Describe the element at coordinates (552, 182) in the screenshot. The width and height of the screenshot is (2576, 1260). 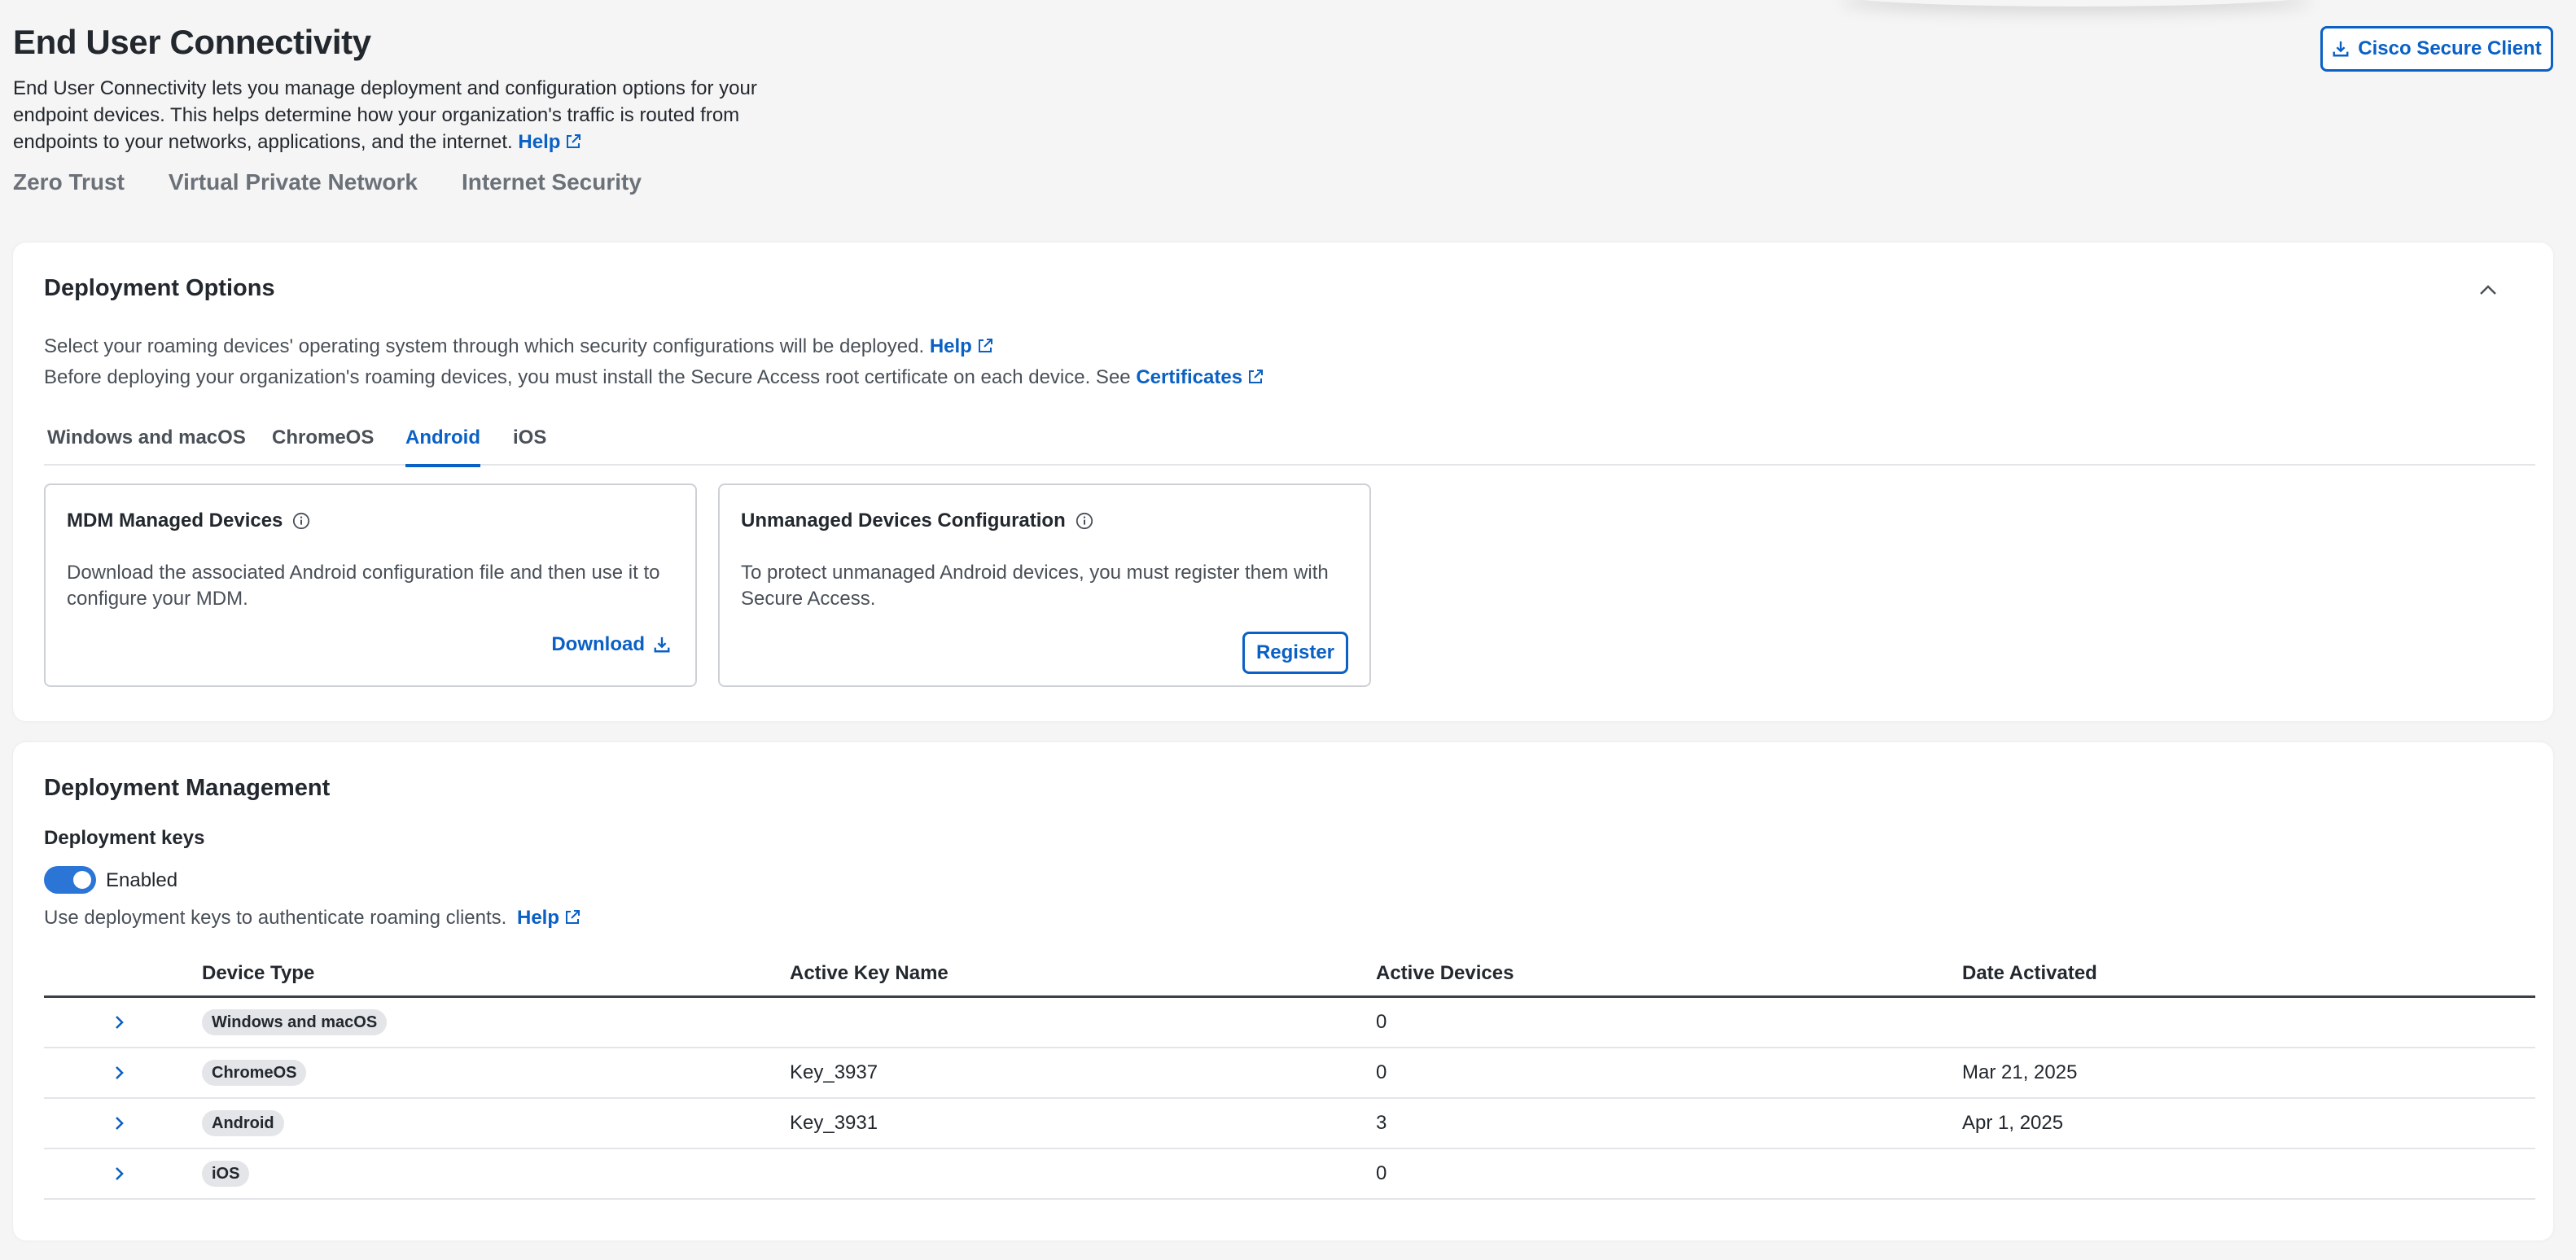
I see `tab-internet-security: Internet Security` at that location.